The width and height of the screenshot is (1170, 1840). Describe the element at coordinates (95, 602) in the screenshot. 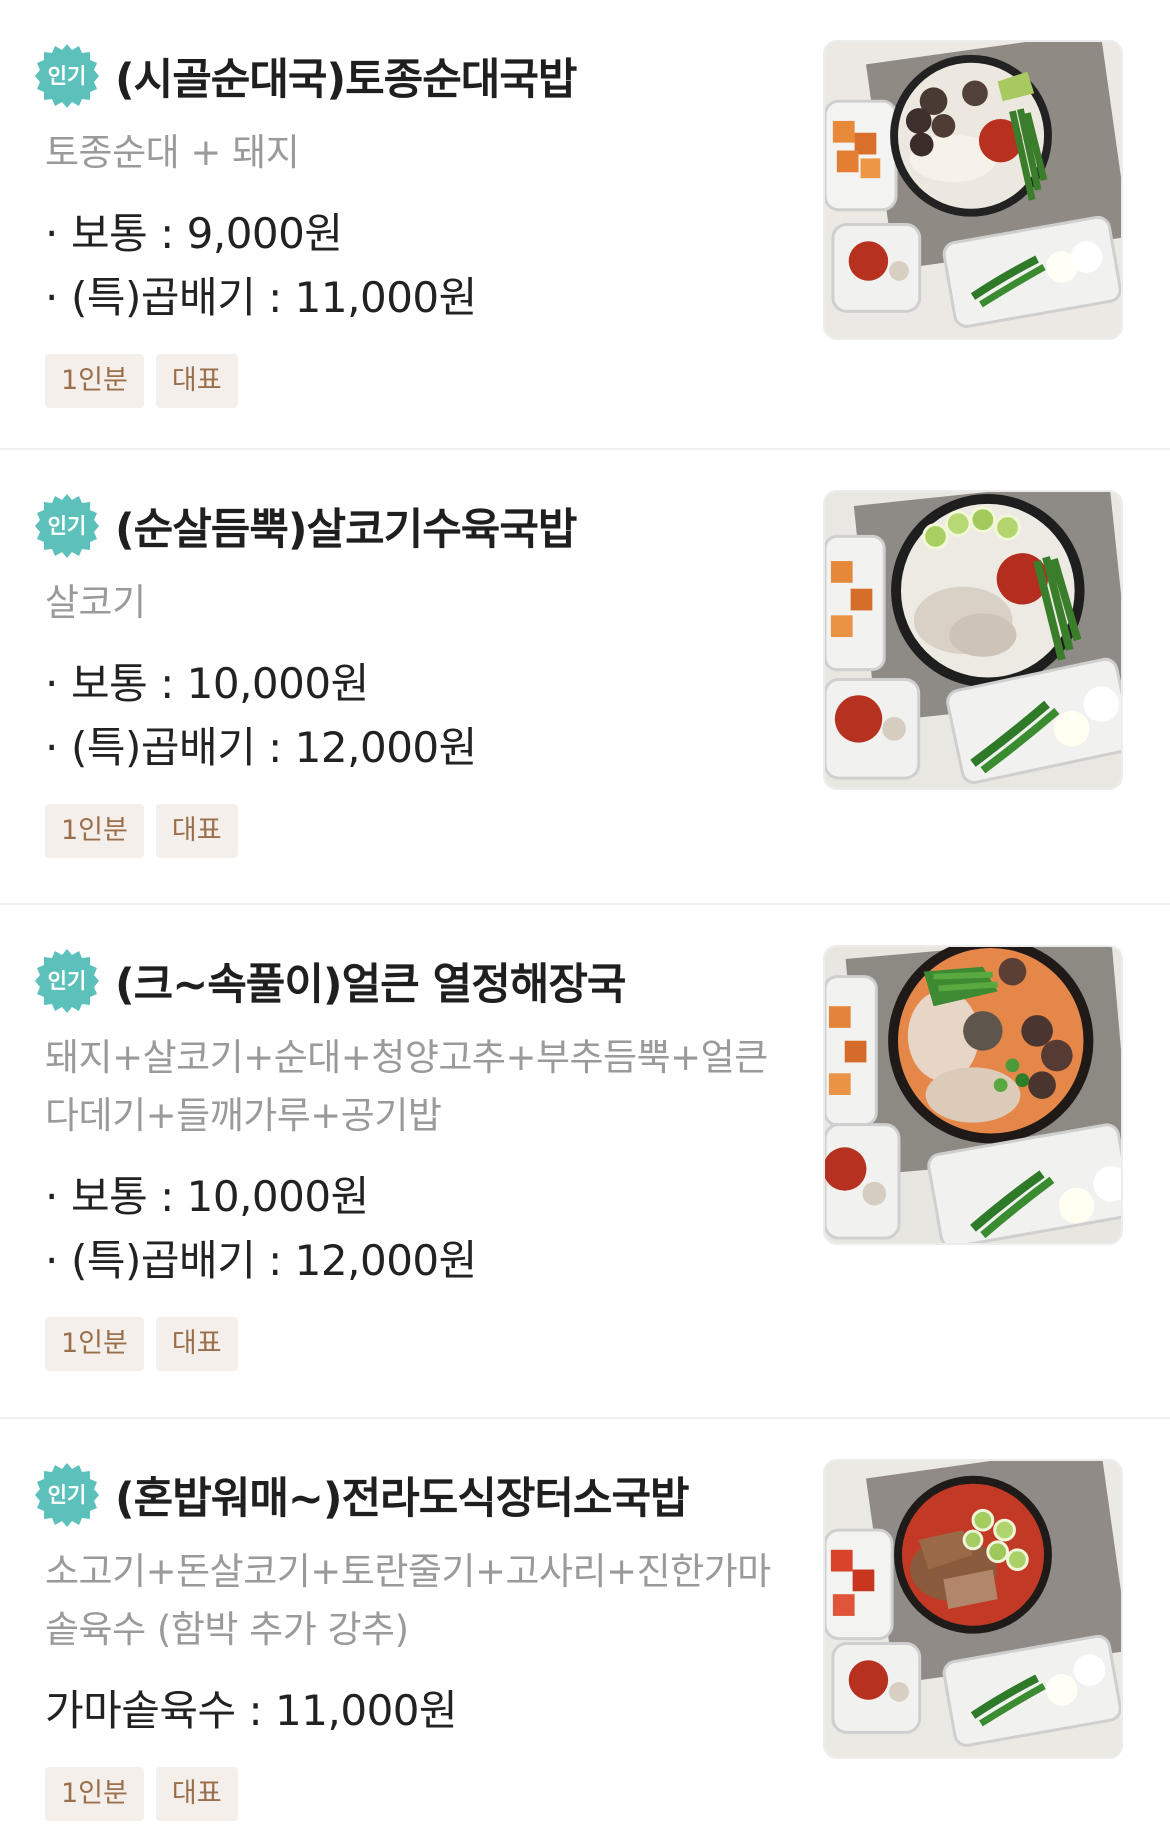

I see `menu-description: 살코기` at that location.